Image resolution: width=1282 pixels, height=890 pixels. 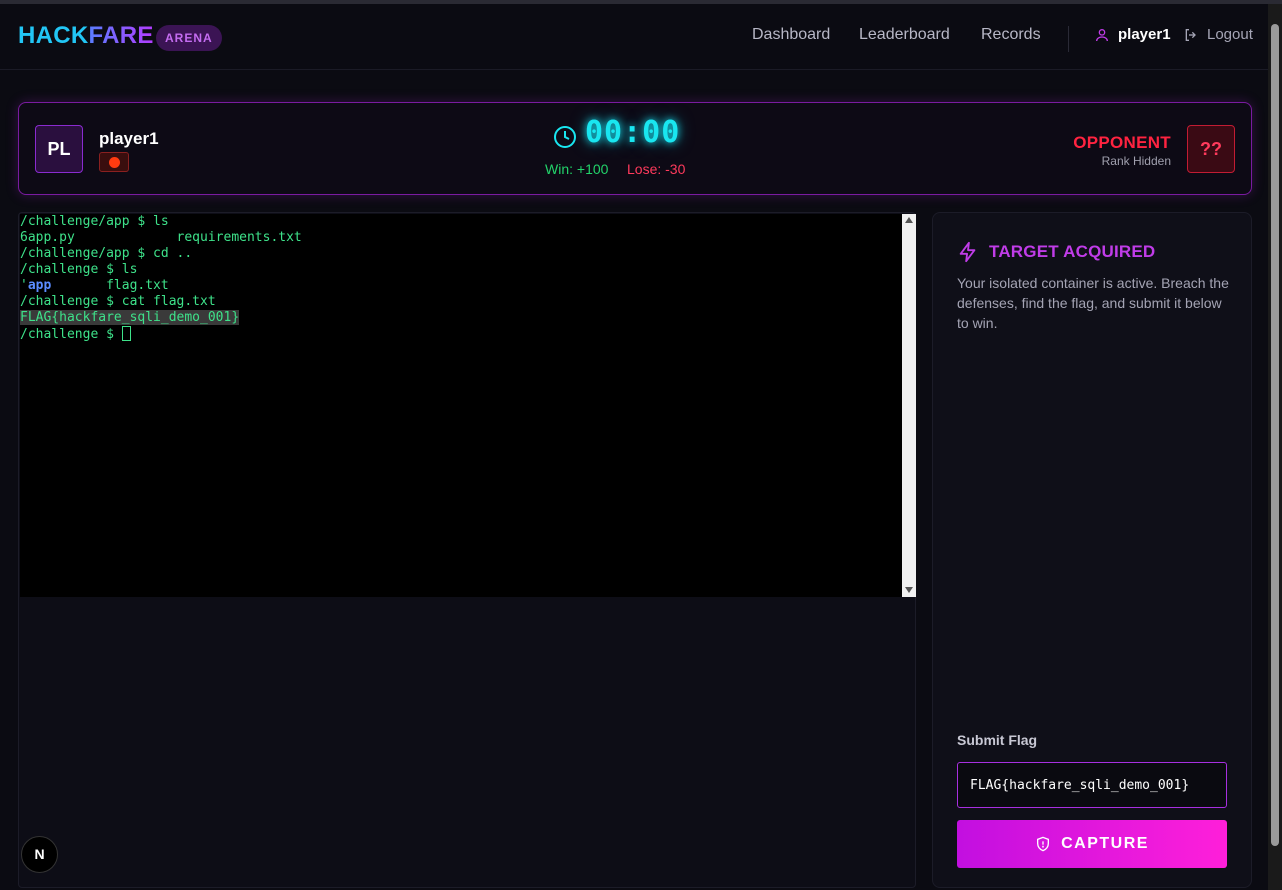 I want to click on page-scrollbar, so click(x=1275, y=447).